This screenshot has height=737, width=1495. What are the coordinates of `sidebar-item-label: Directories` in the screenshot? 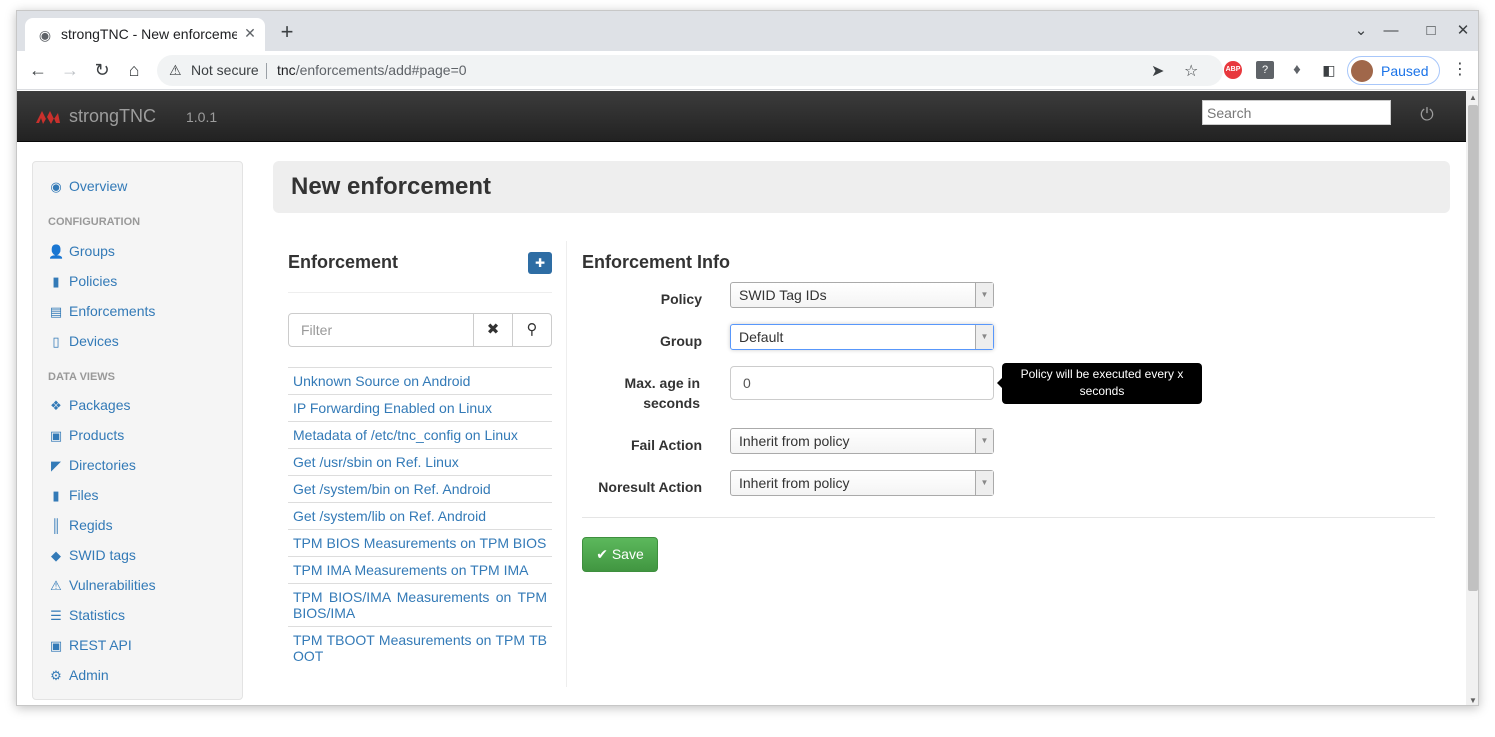 It's located at (102, 465).